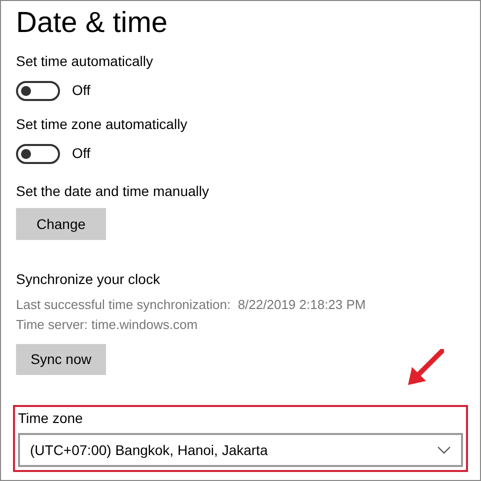  I want to click on arrow-icon, so click(425, 368).